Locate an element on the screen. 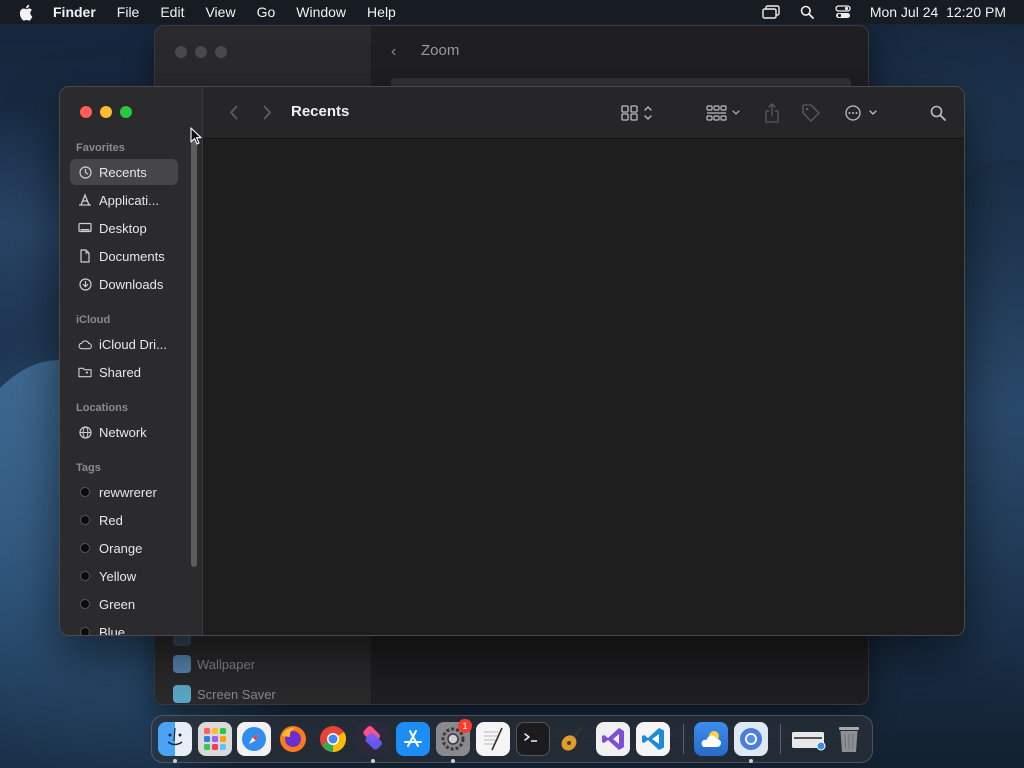 The image size is (1024, 768). sidebar-tag-yellow: Yellow is located at coordinates (124, 576).